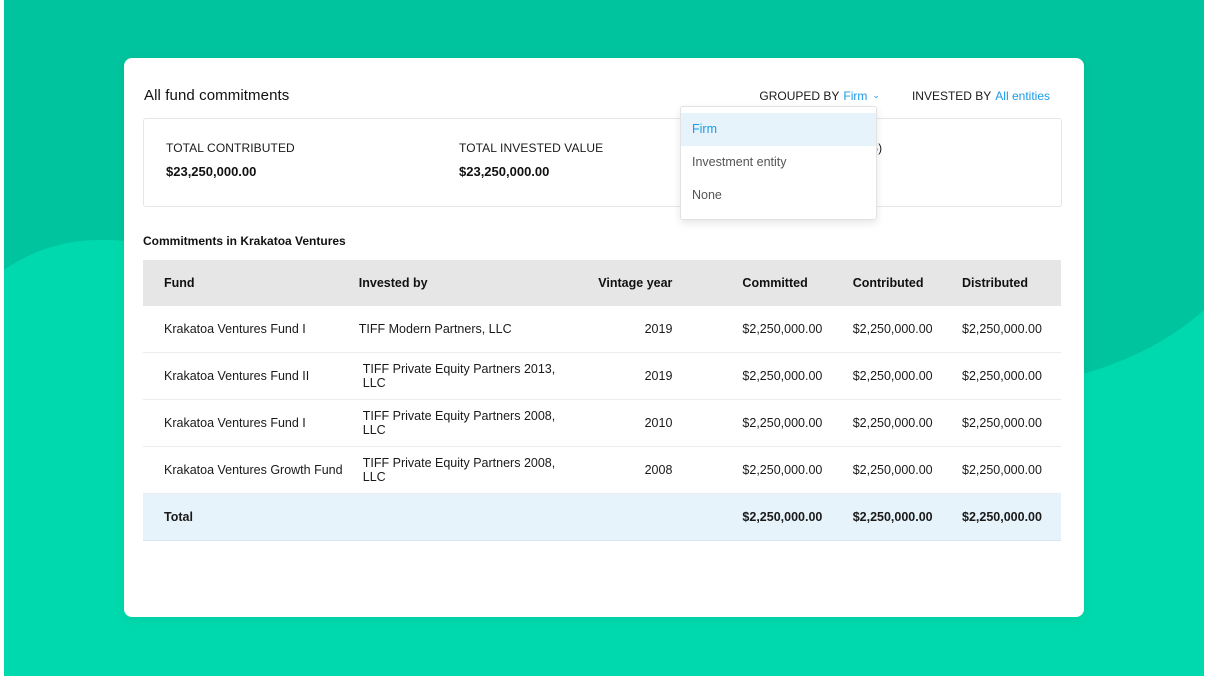  I want to click on invested-by-filter: INVESTED BY All entities, so click(981, 96).